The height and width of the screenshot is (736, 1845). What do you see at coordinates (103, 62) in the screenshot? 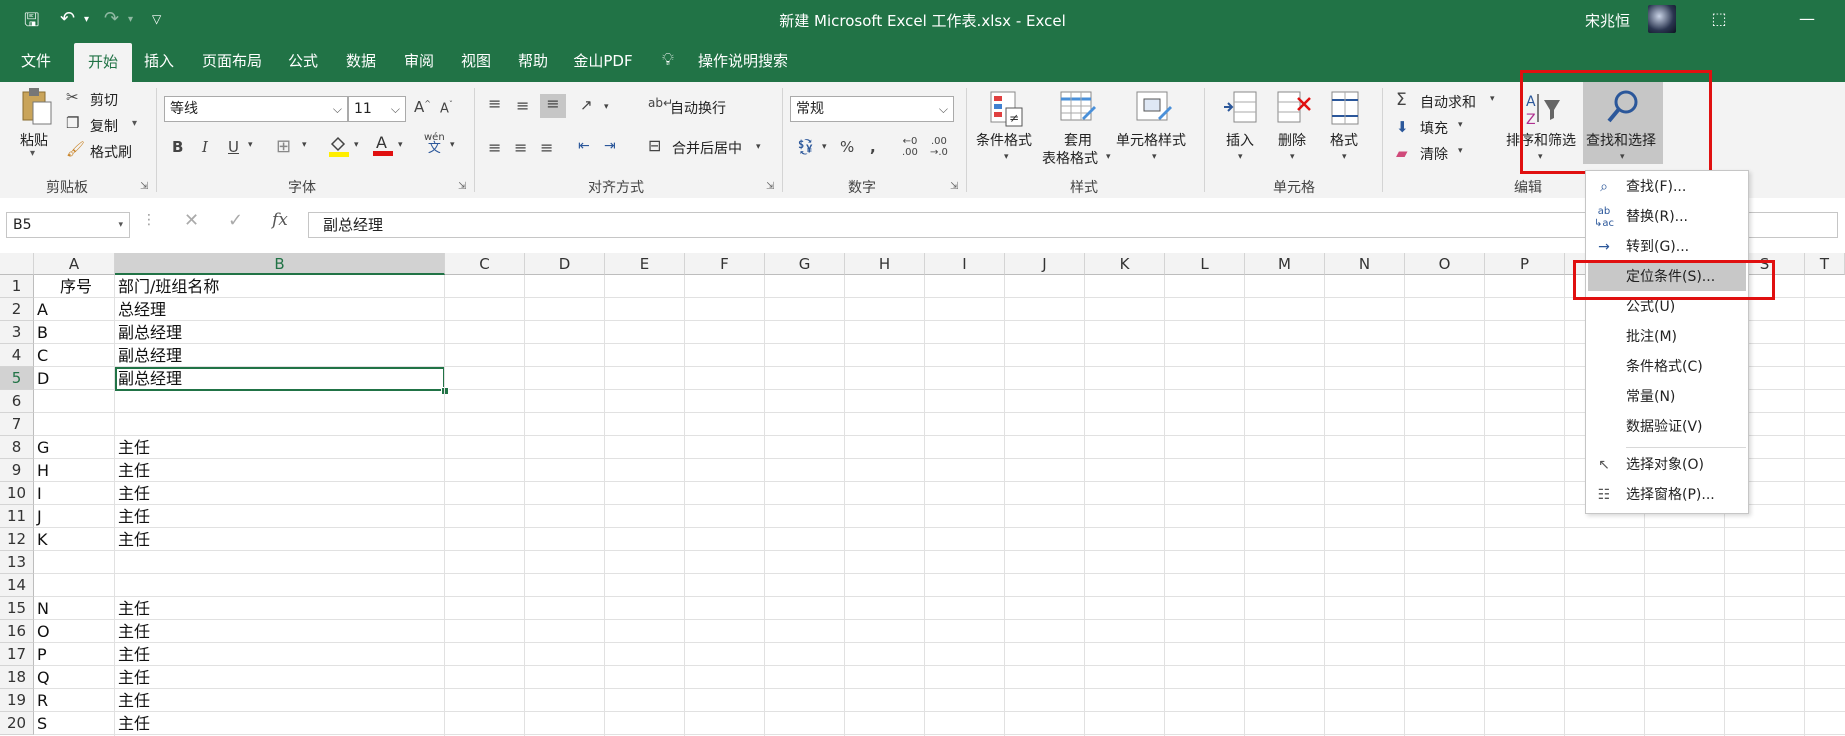
I see `tab-home: 开始` at bounding box center [103, 62].